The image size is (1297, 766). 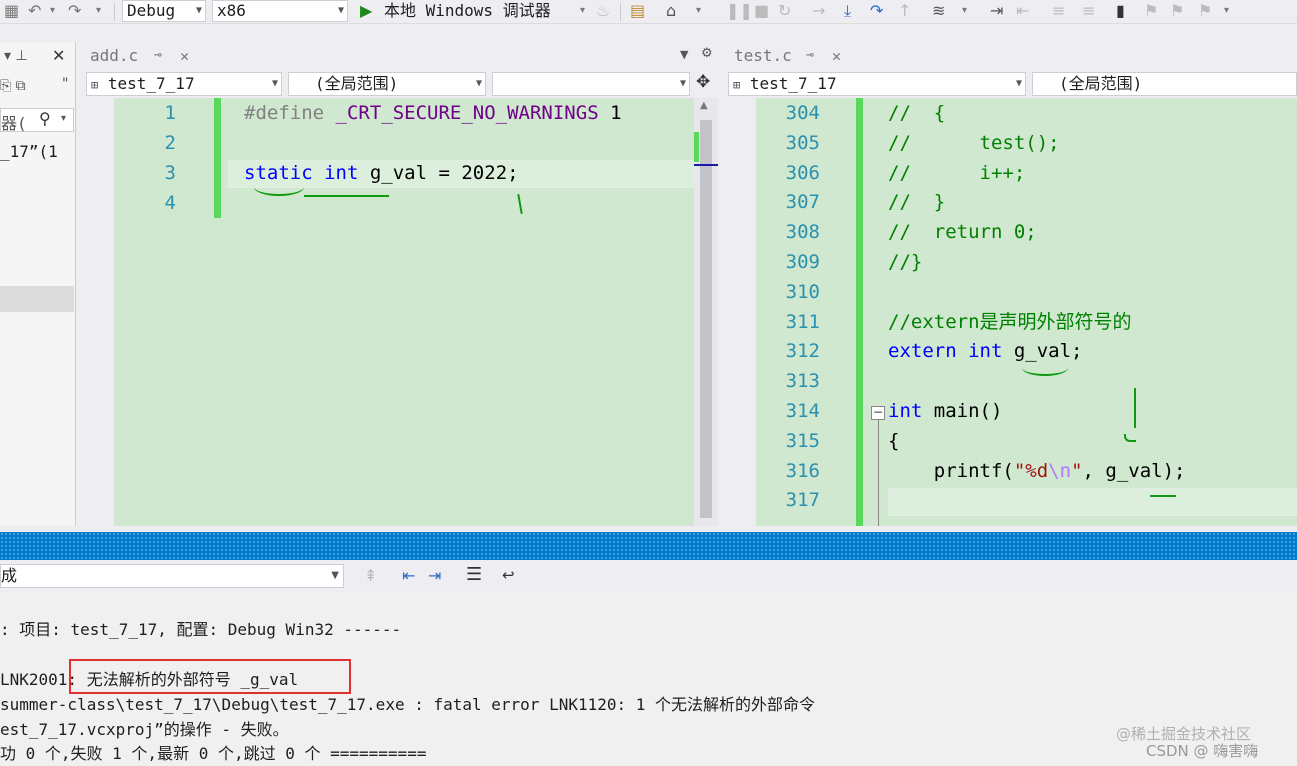 What do you see at coordinates (1202, 751) in the screenshot?
I see `watermark-text: CSDN @ 嗨害嗨` at bounding box center [1202, 751].